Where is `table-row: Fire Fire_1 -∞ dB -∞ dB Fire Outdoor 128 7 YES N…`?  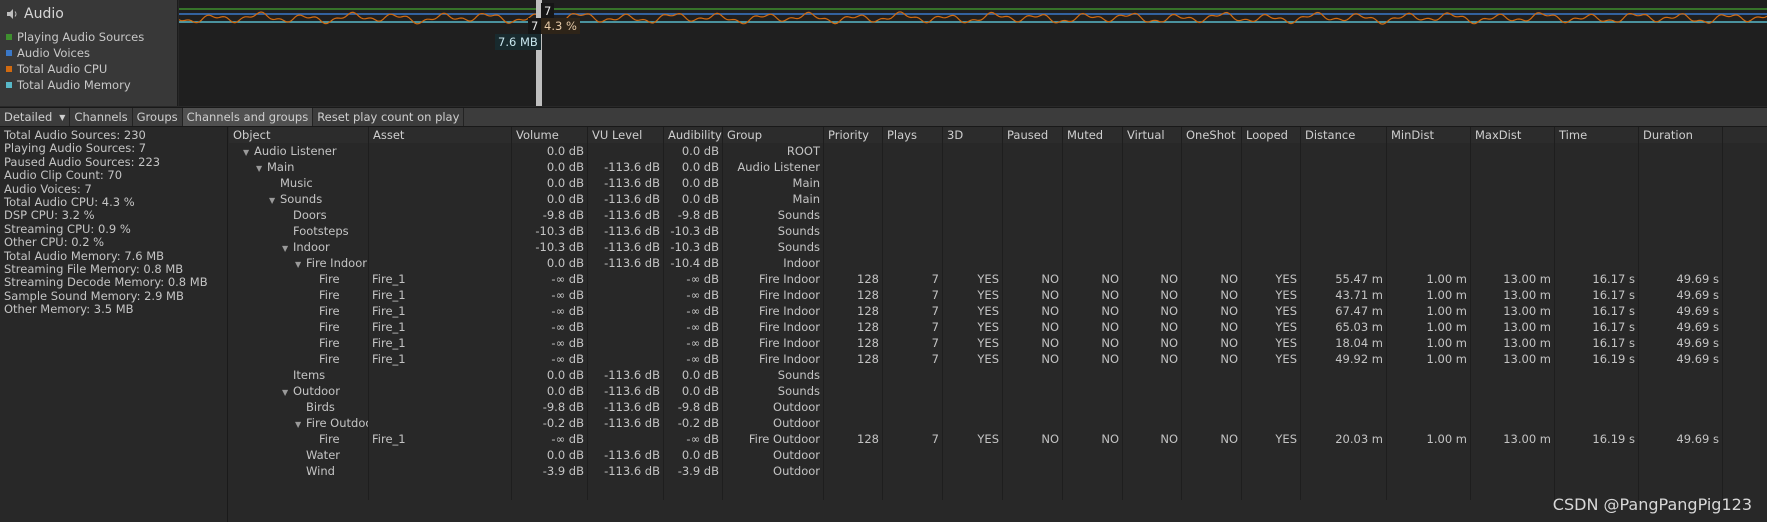
table-row: Fire Fire_1 -∞ dB -∞ dB Fire Outdoor 128 7 YES N… is located at coordinates (998, 439).